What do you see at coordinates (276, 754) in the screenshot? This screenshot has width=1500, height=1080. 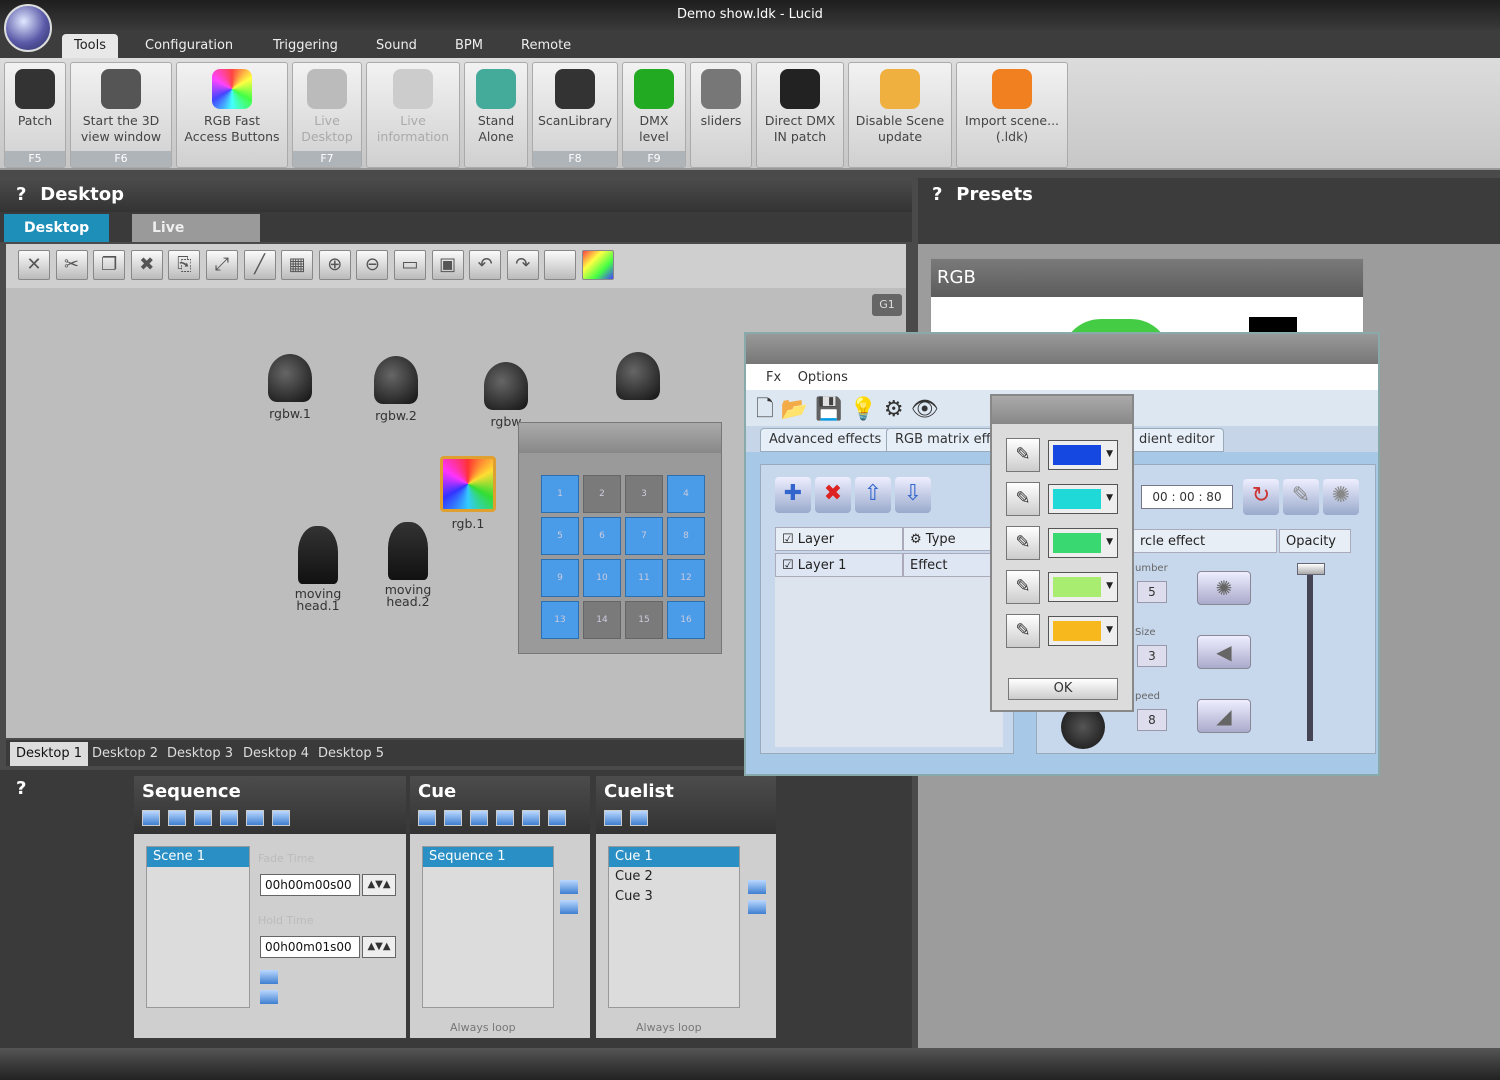 I see `tab-desktop-4: Desktop 4` at bounding box center [276, 754].